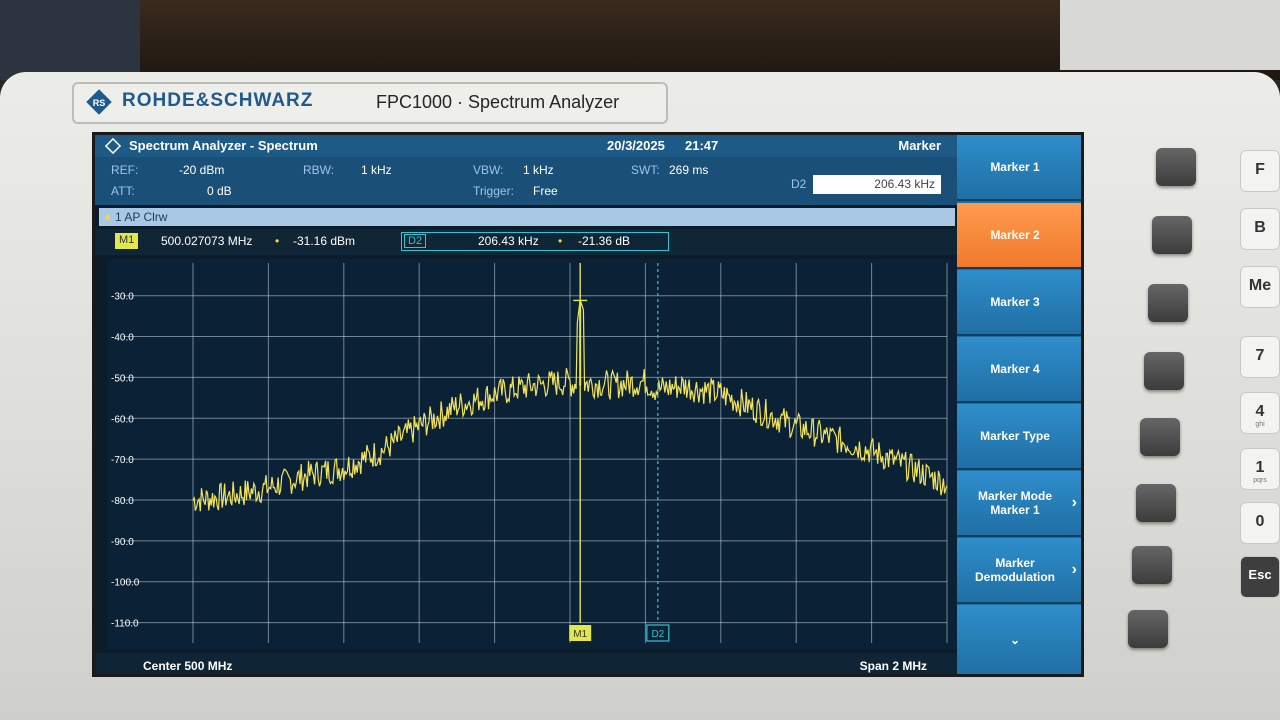 Image resolution: width=1280 pixels, height=720 pixels. I want to click on time: 21:47, so click(702, 145).